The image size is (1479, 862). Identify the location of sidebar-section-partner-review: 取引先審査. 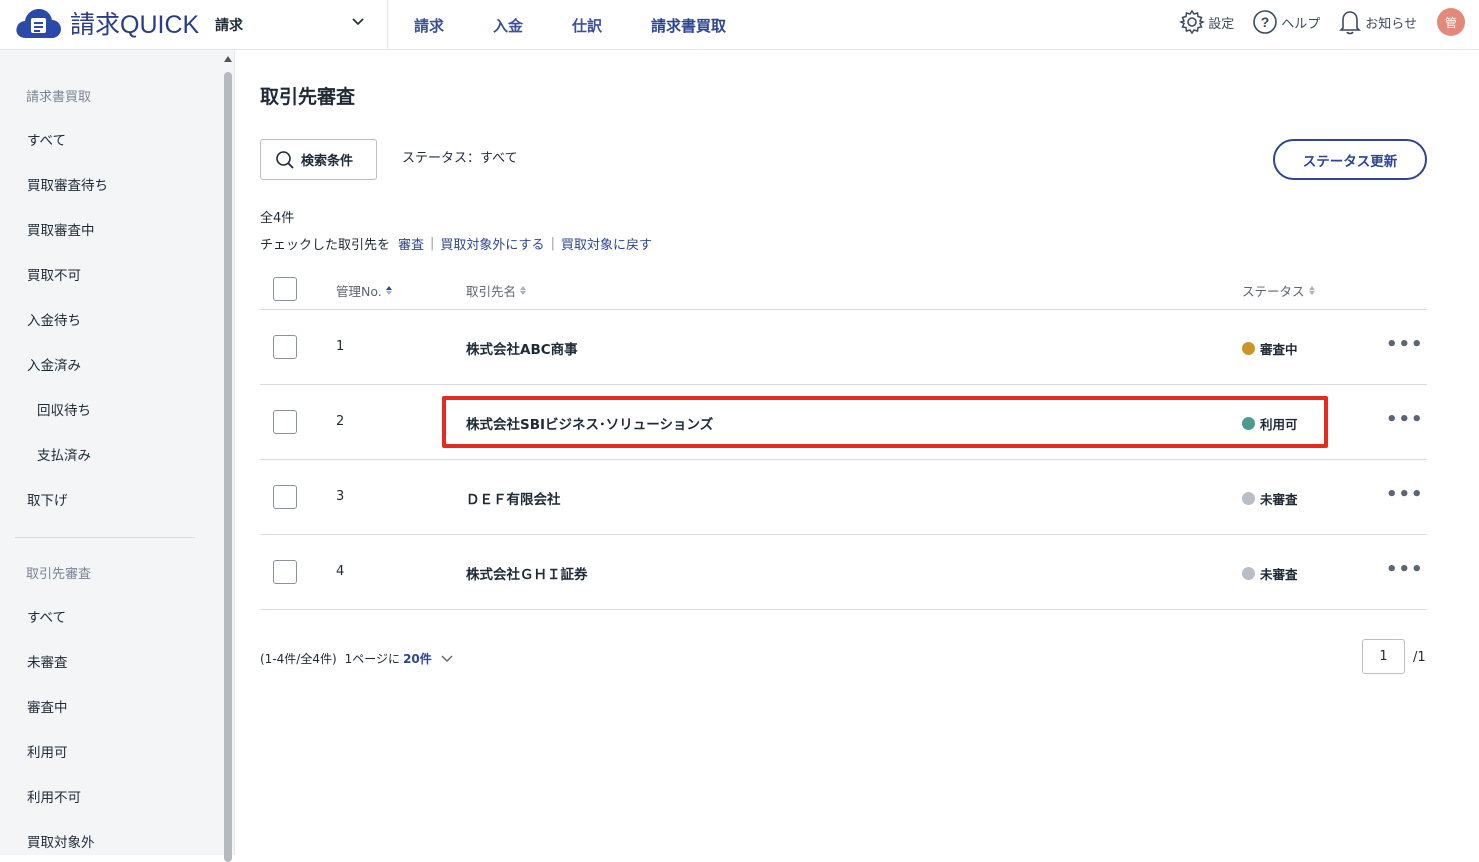
(59, 574).